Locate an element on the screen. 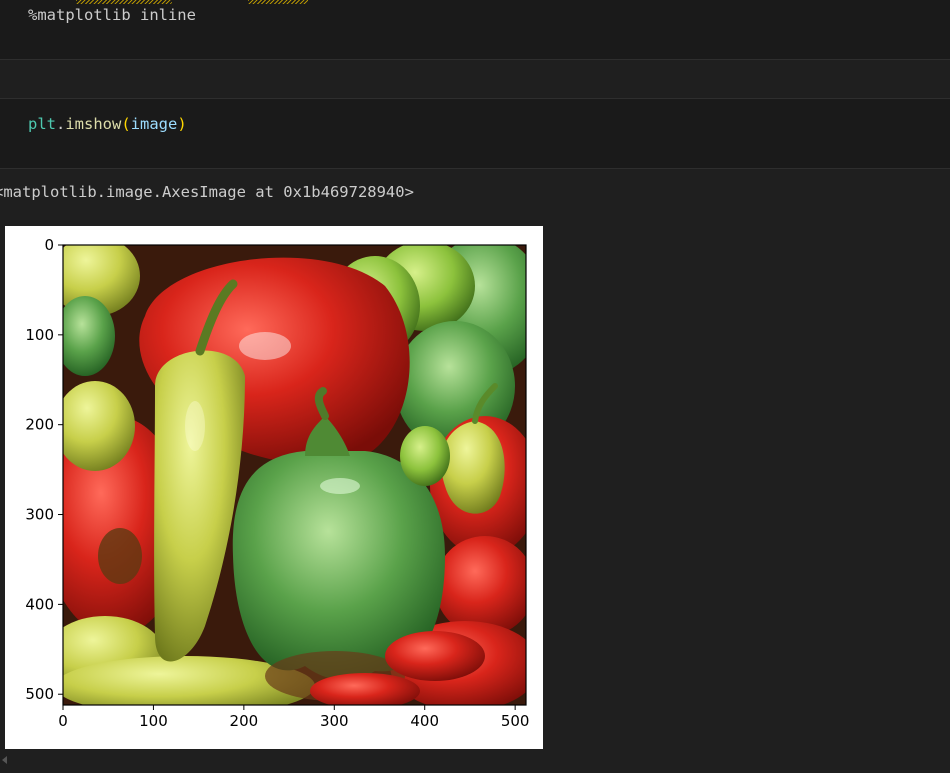  cell-divider is located at coordinates (475, 79).